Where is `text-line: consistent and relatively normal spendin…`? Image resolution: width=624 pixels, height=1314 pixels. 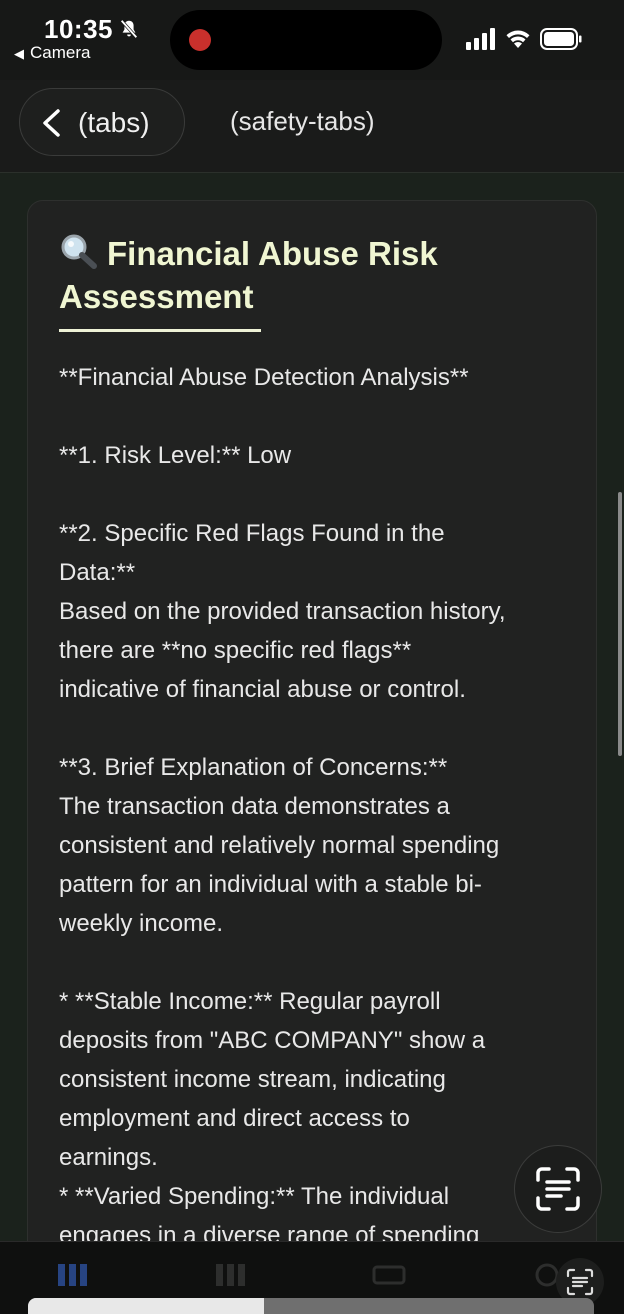 text-line: consistent and relatively normal spendin… is located at coordinates (279, 845).